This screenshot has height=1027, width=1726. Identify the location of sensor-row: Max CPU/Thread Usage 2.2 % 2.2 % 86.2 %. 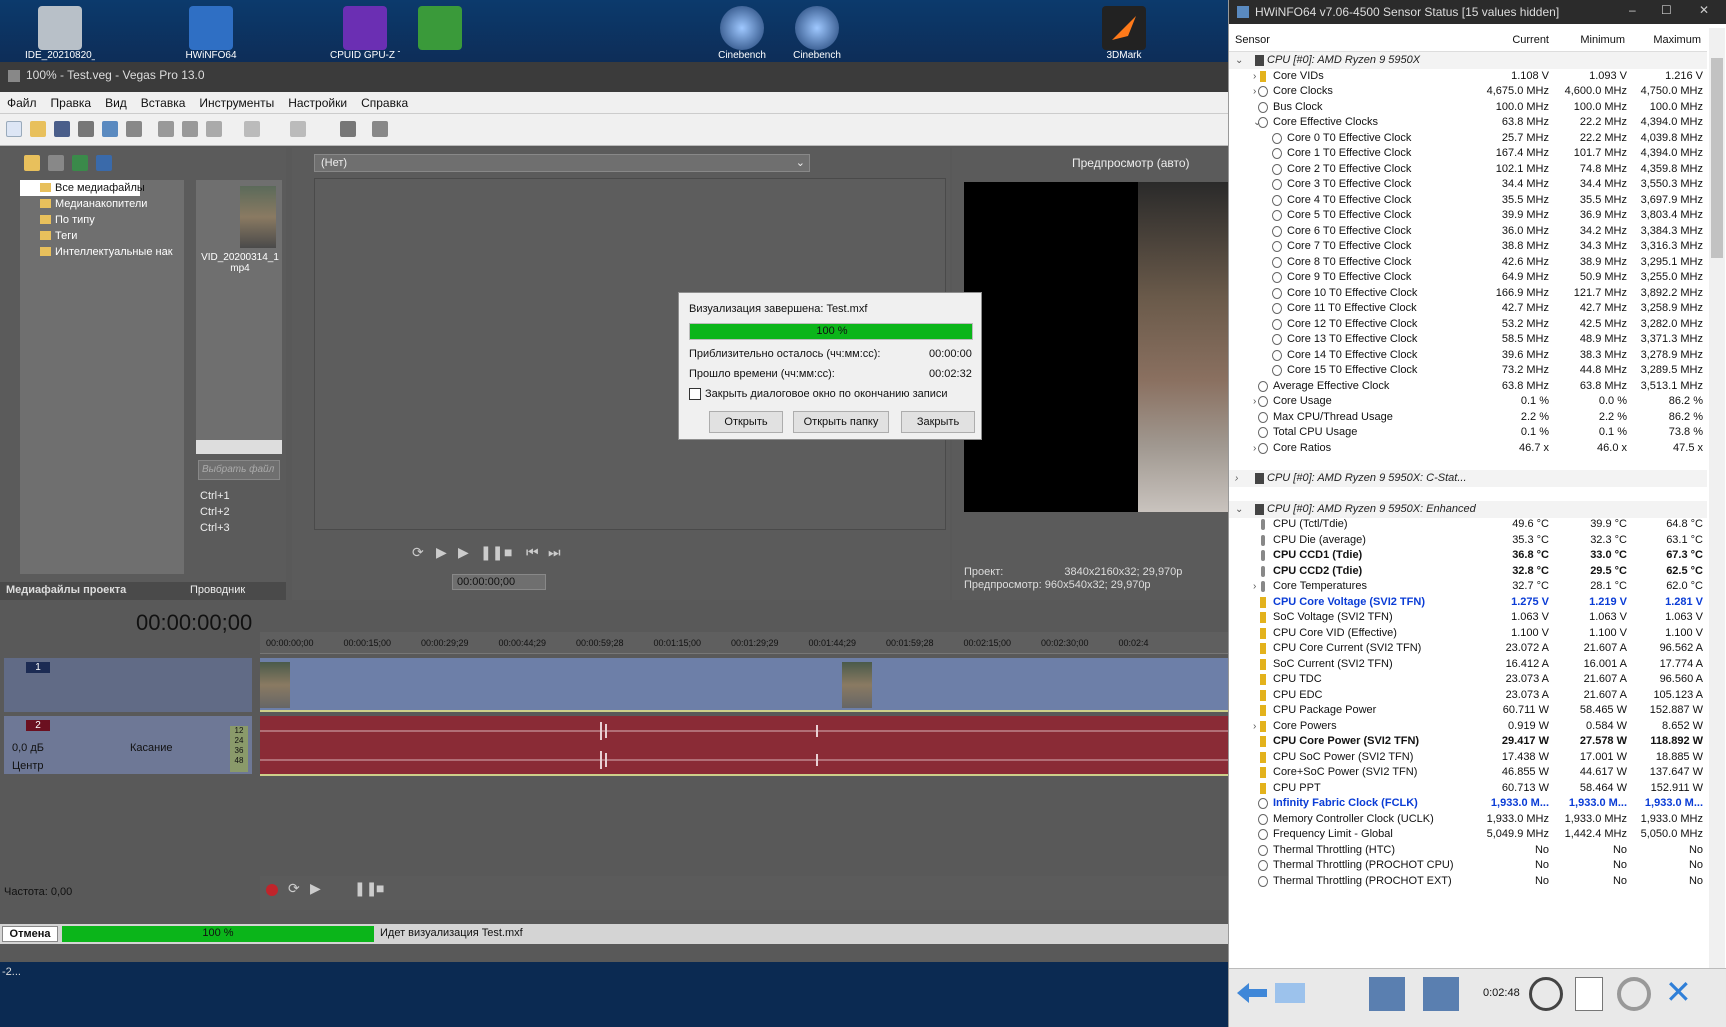
(1468, 417).